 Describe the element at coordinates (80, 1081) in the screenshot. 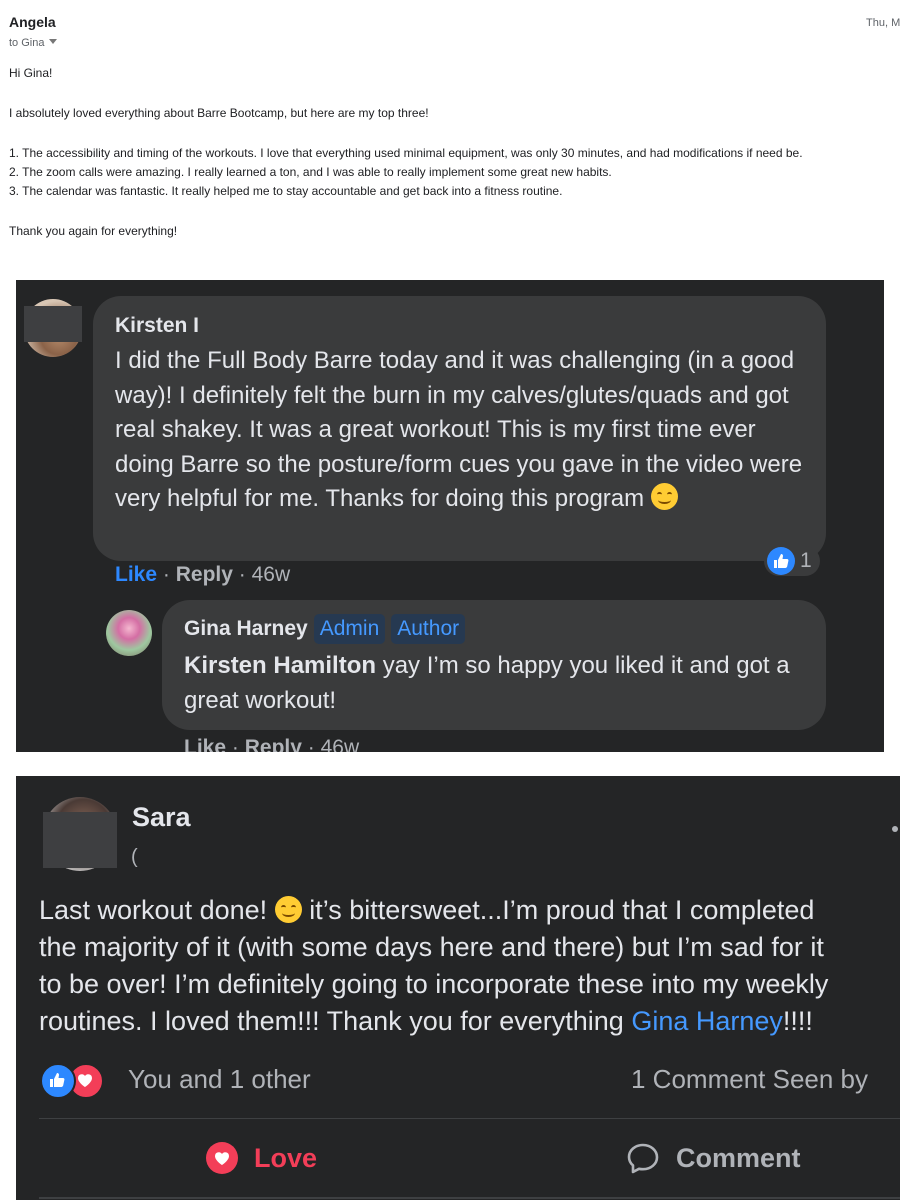

I see `post-reaction-icons` at that location.